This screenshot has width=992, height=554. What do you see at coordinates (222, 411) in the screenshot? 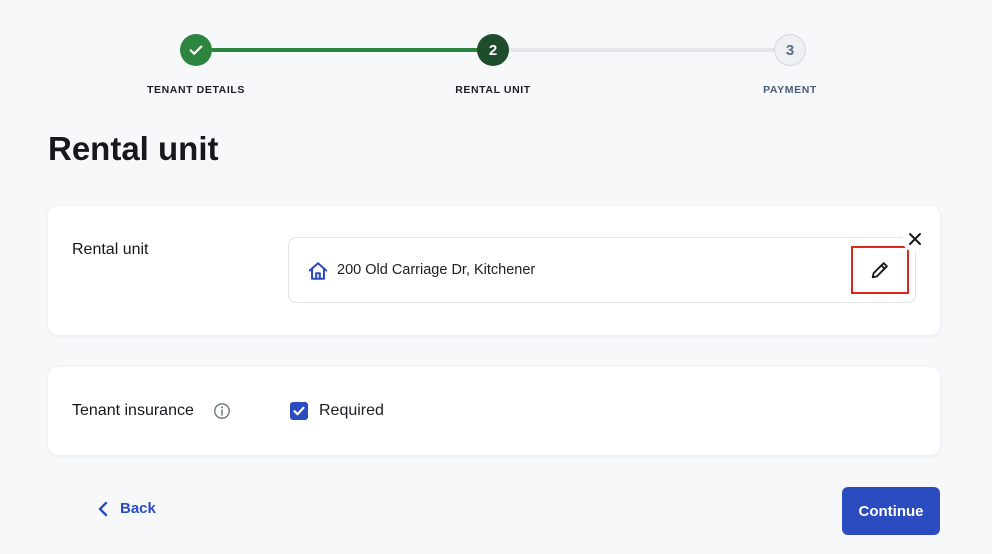
I see `info-icon` at bounding box center [222, 411].